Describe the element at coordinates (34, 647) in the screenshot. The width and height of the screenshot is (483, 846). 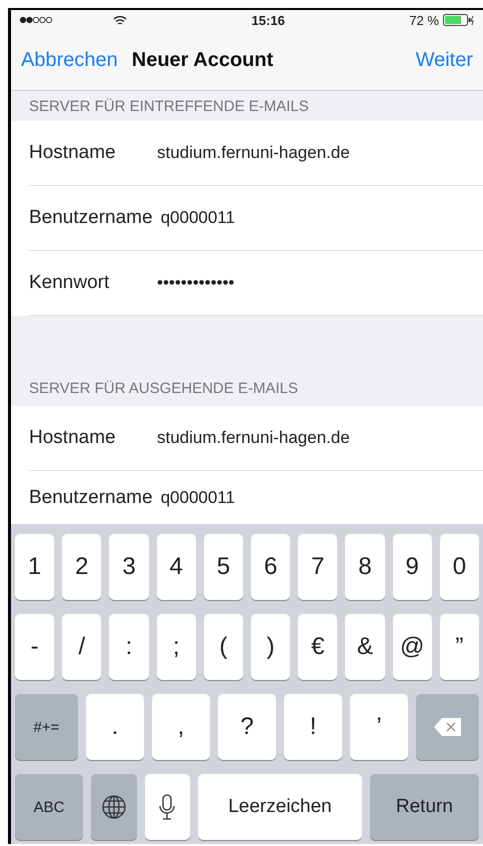
I see `keyboard-key: -` at that location.